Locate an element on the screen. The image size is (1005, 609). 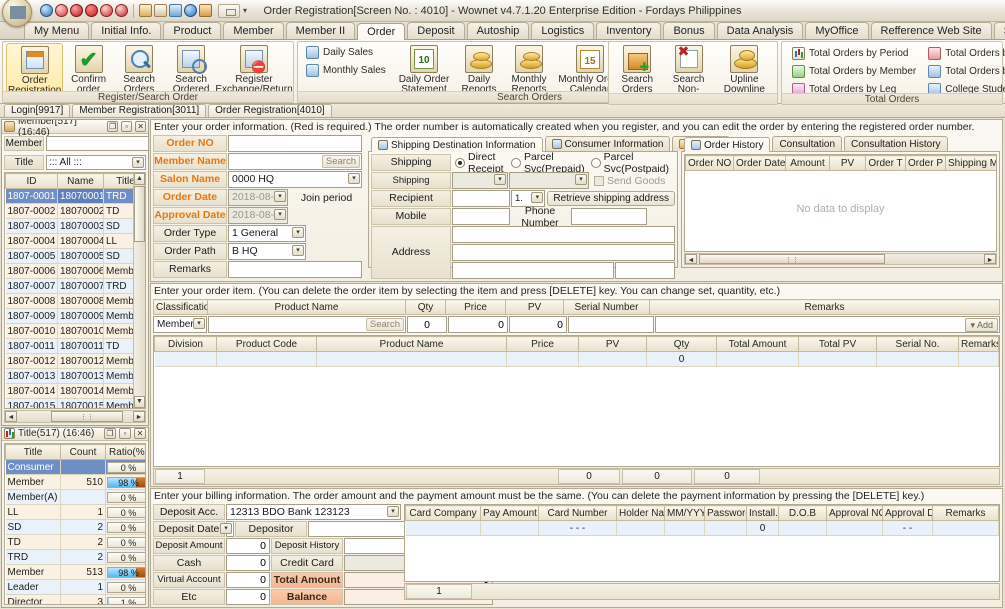
tab-shipping-destination-information: Shipping Destination Information is located at coordinates (457, 144).